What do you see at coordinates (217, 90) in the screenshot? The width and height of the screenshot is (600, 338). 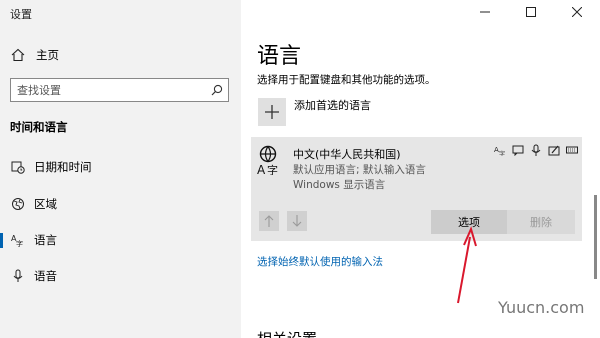 I see `search-icon` at bounding box center [217, 90].